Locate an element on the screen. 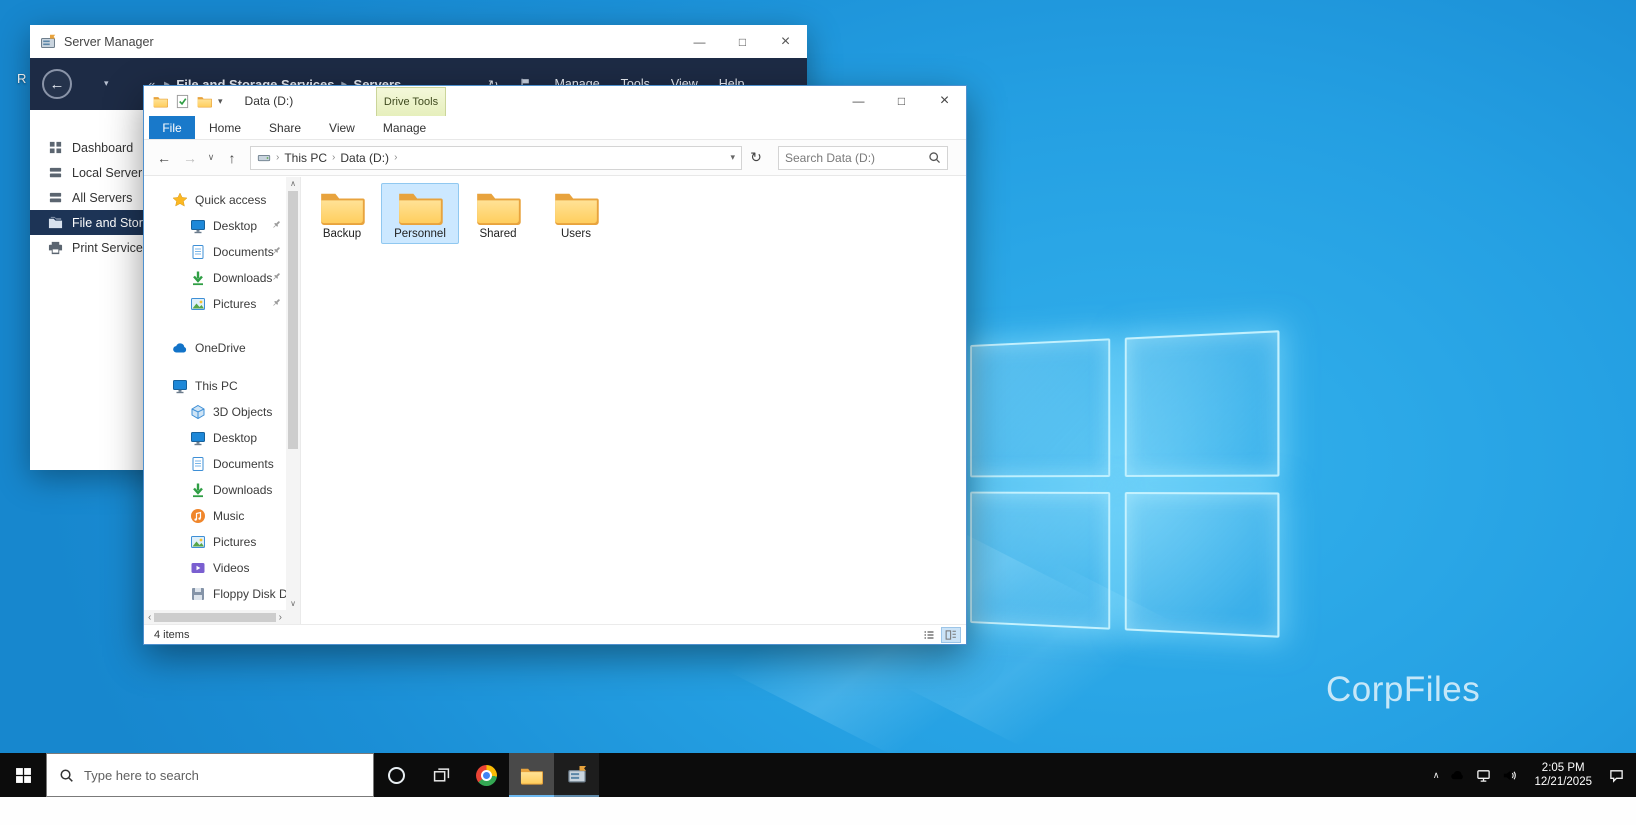  task-view-button is located at coordinates (441, 775).